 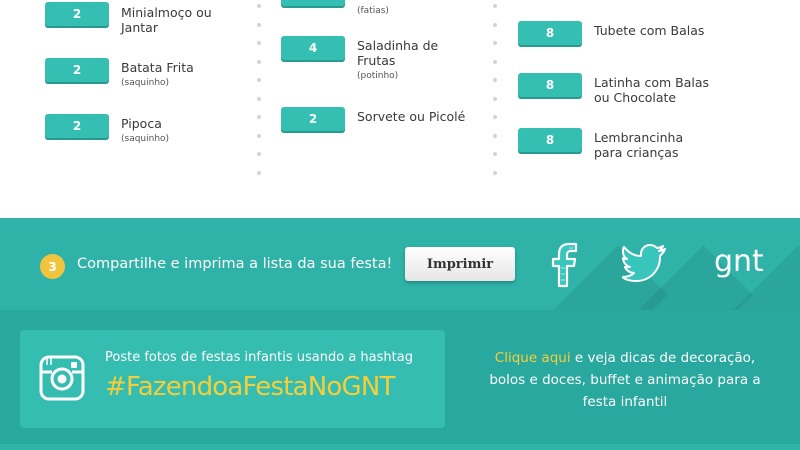 I want to click on quantity-badge, so click(x=313, y=3).